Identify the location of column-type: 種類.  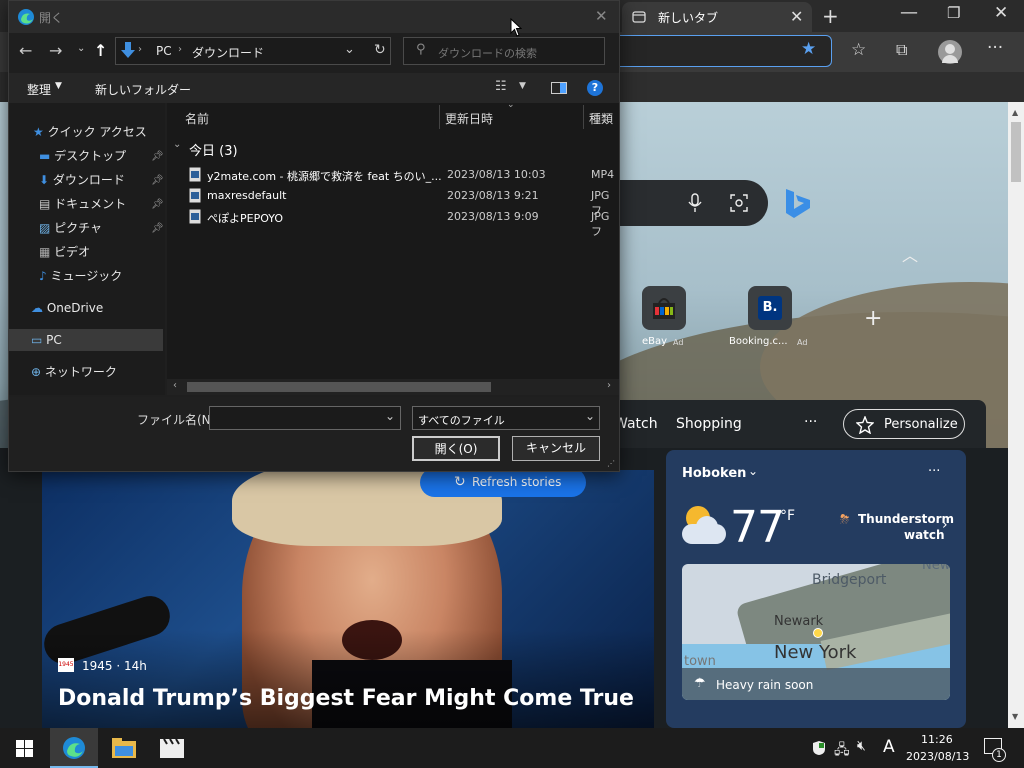
(601, 118).